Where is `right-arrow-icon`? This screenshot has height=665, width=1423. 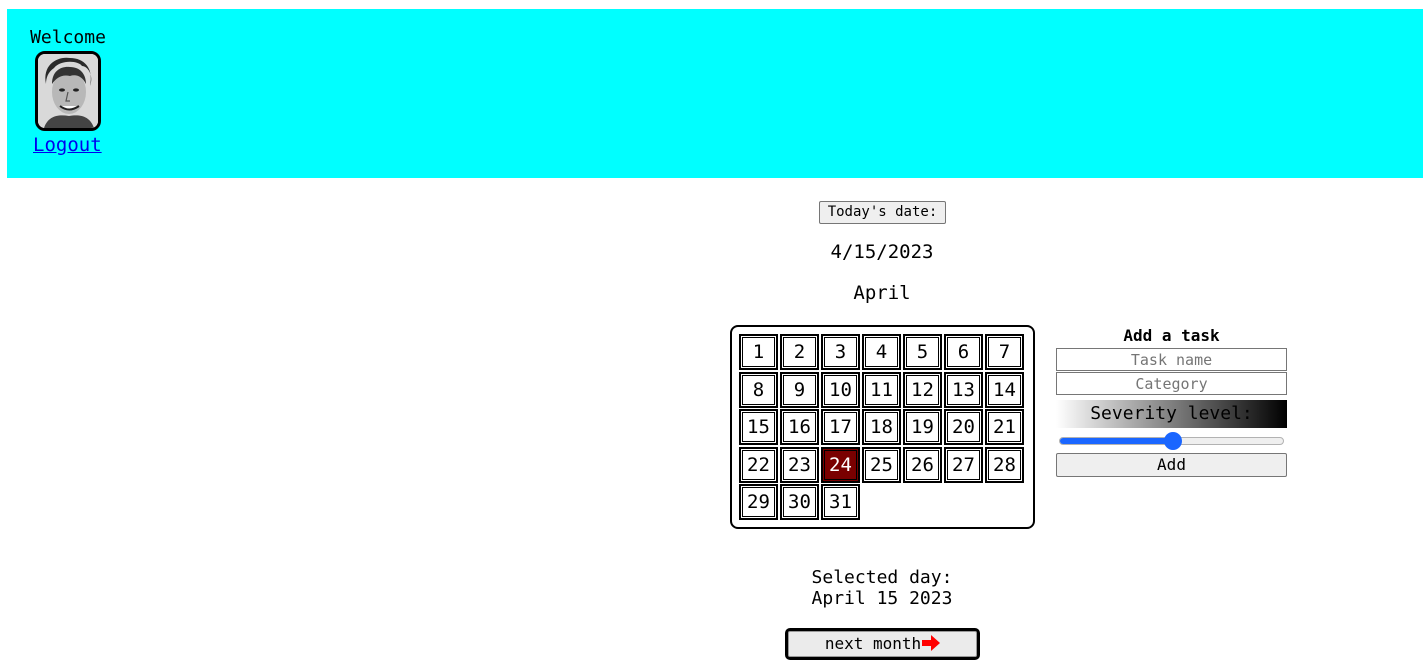 right-arrow-icon is located at coordinates (931, 646).